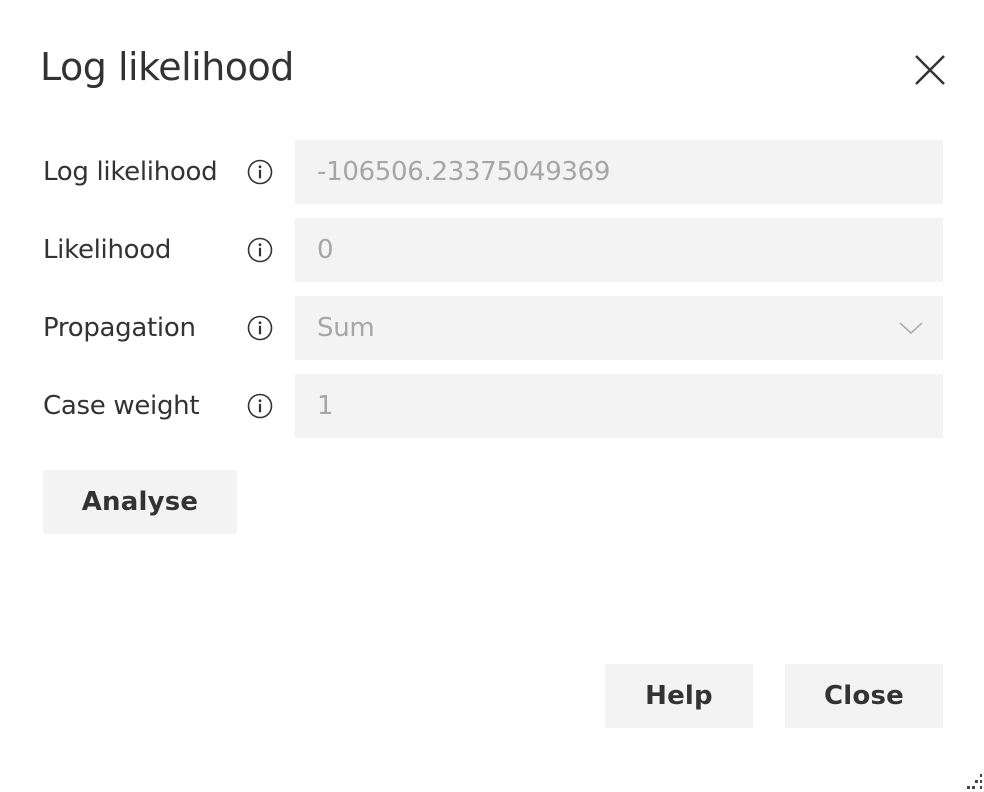  Describe the element at coordinates (619, 406) in the screenshot. I see `case-weight-field: 1` at that location.